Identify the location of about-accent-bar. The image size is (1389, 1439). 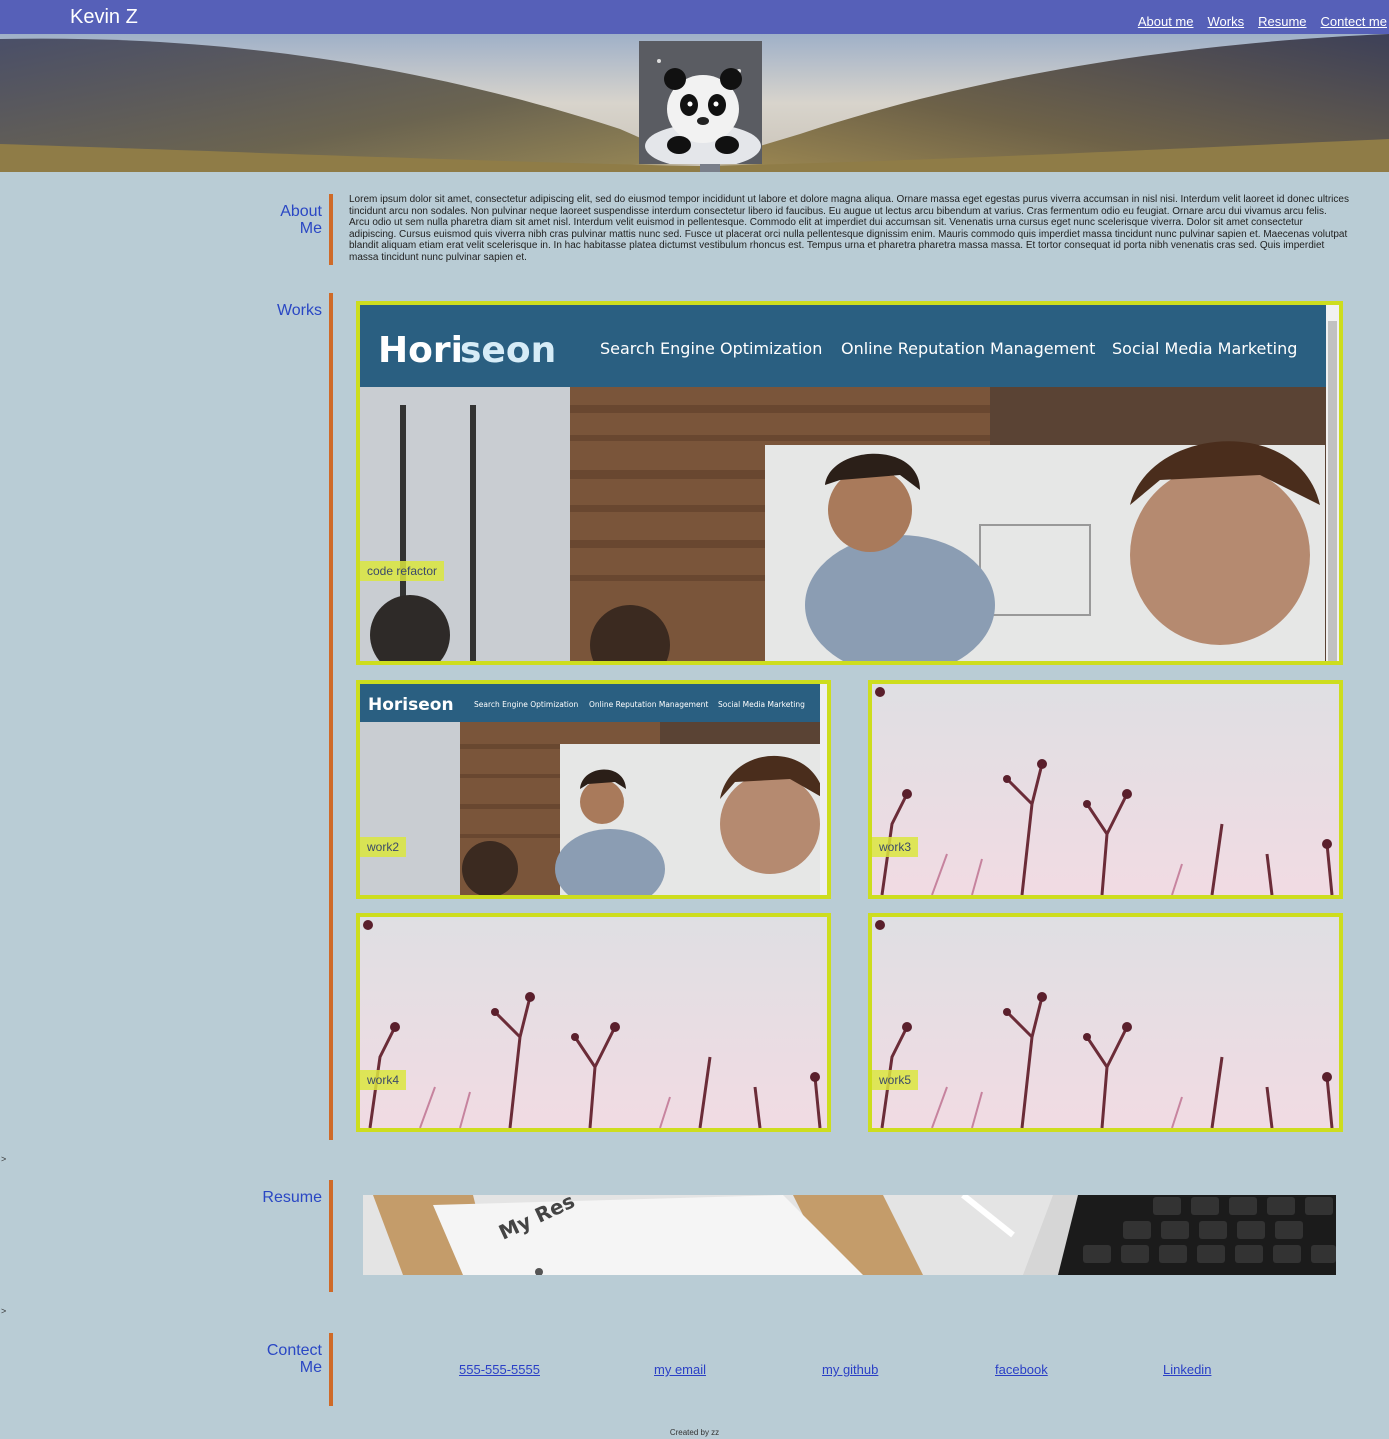
(331, 229).